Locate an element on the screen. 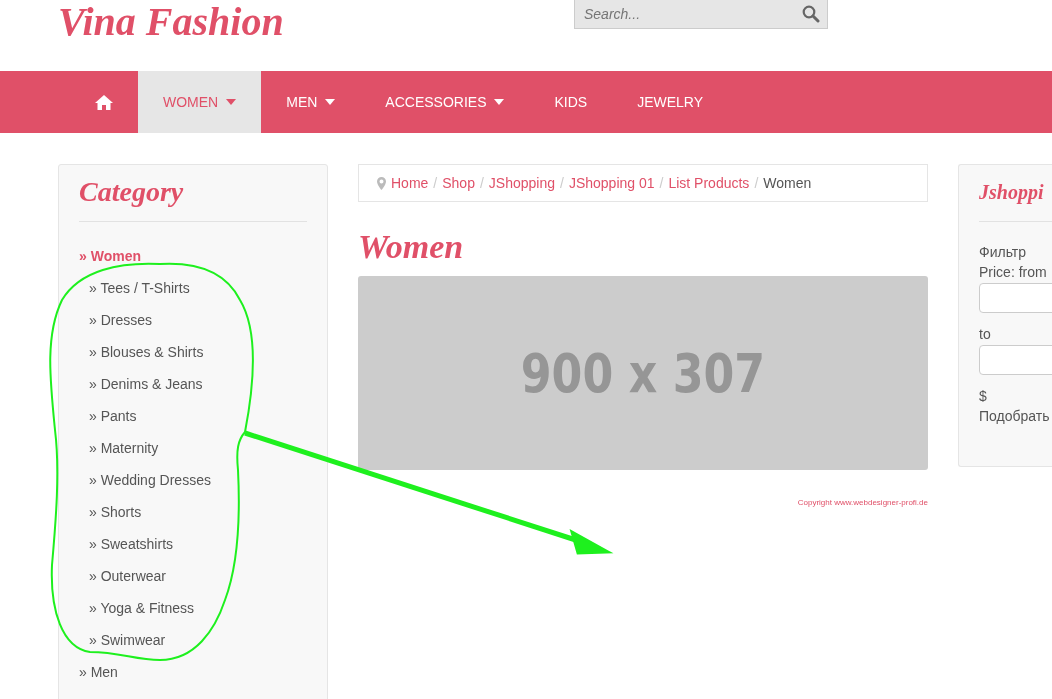 The image size is (1052, 699). category-link: » Swimwear is located at coordinates (193, 640).